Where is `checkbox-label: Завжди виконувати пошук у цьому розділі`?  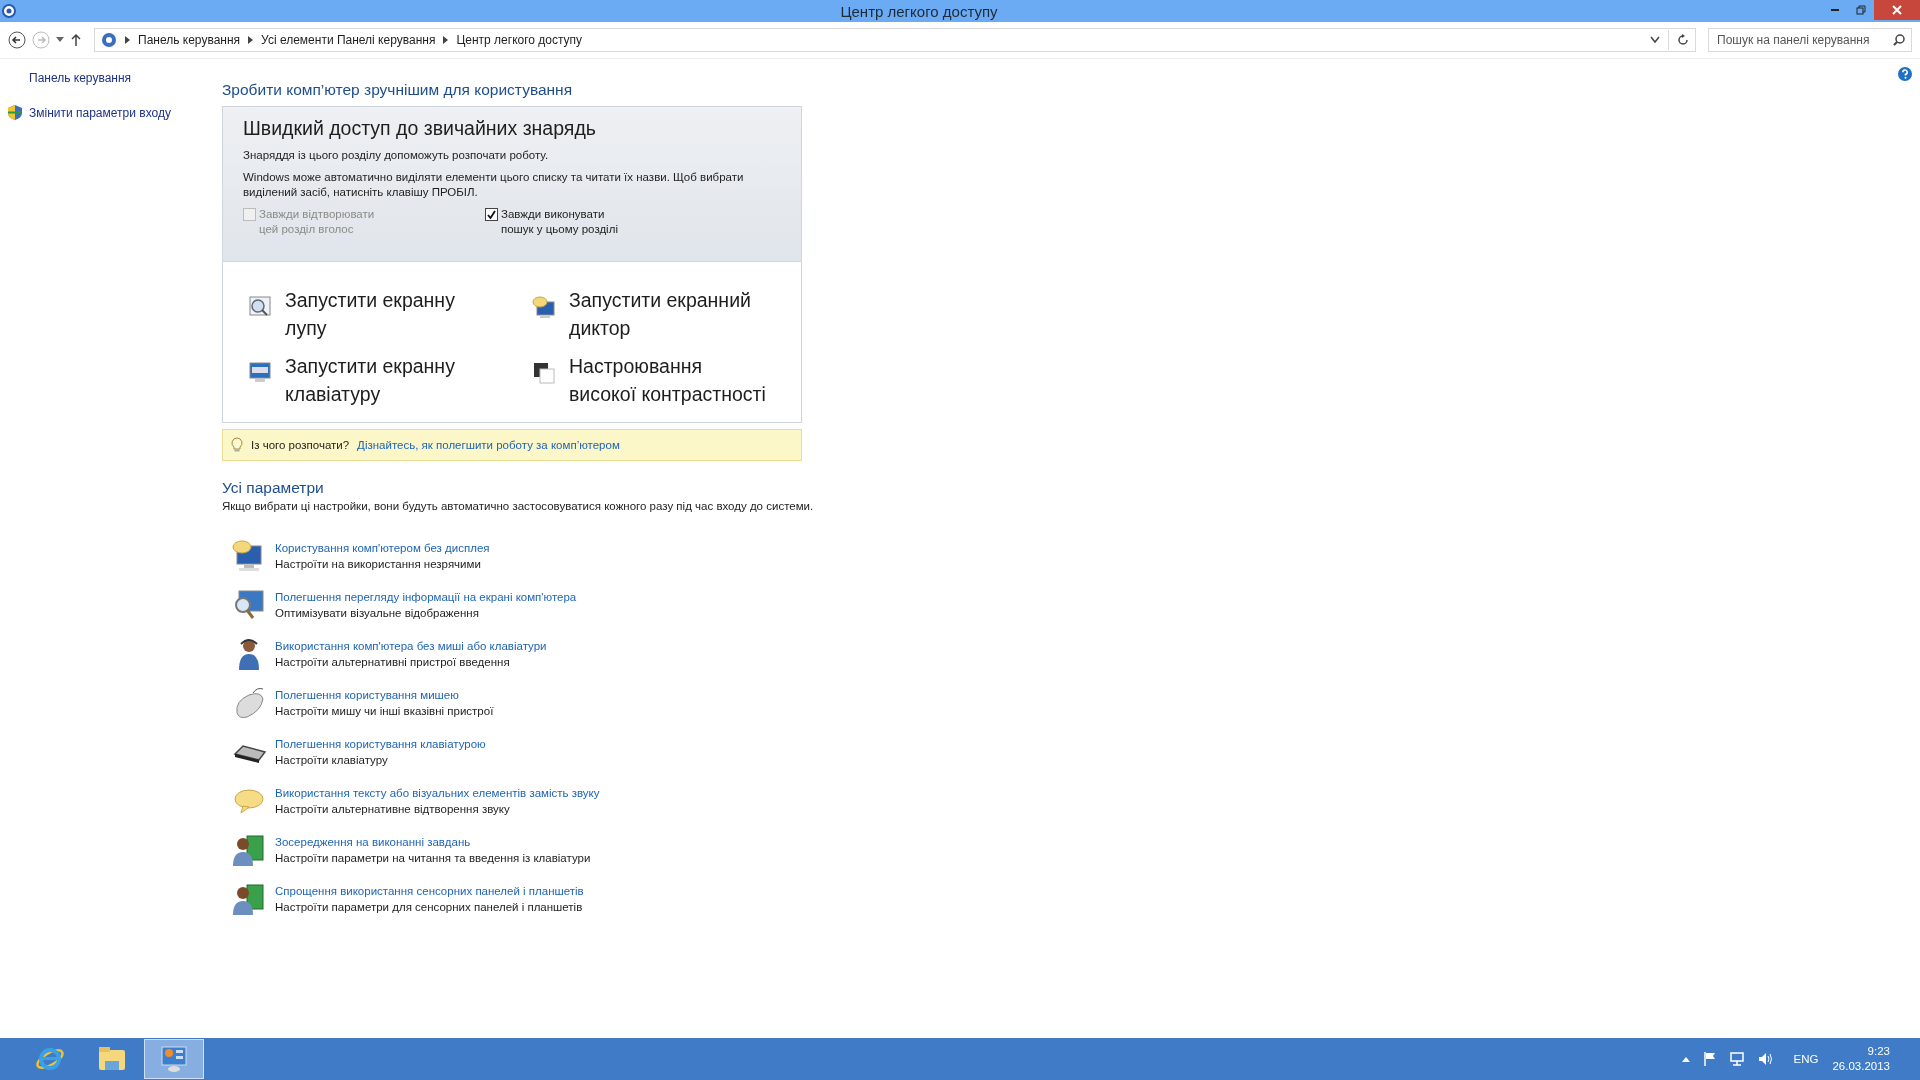
checkbox-label: Завжди виконувати пошук у цьому розділі is located at coordinates (560, 222).